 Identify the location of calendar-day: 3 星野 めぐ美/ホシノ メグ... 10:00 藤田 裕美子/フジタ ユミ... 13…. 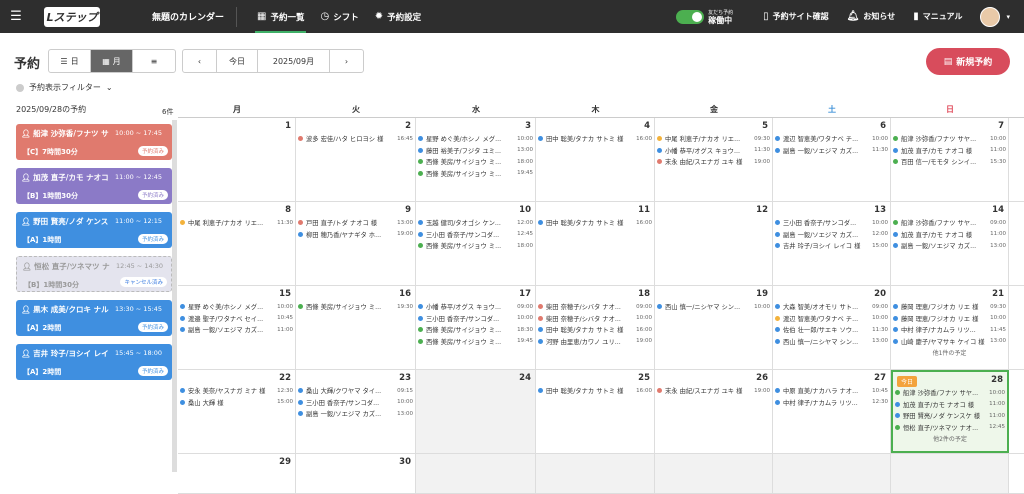
(476, 159).